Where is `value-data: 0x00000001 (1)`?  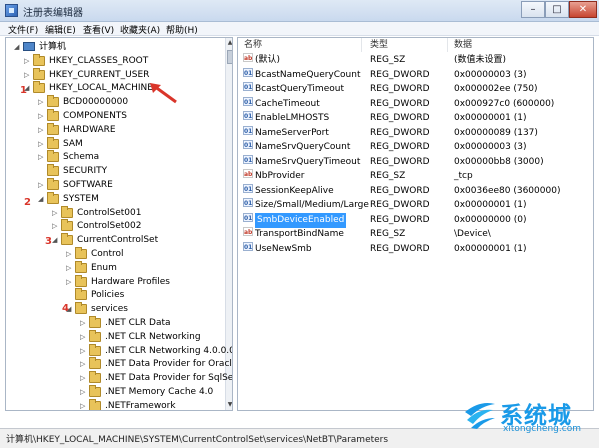 value-data: 0x00000001 (1) is located at coordinates (490, 118).